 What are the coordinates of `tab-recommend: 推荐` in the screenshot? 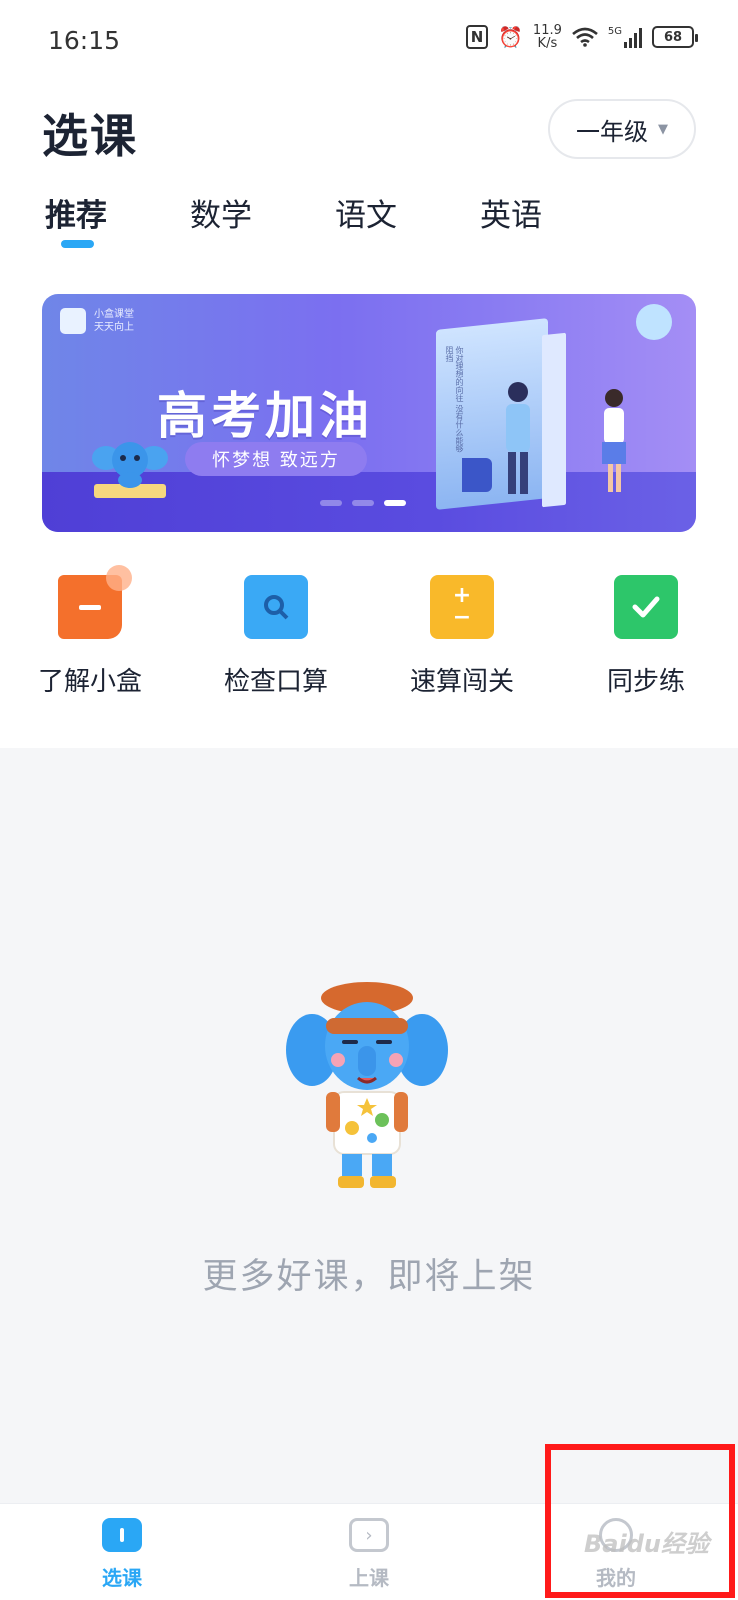 It's located at (76, 212).